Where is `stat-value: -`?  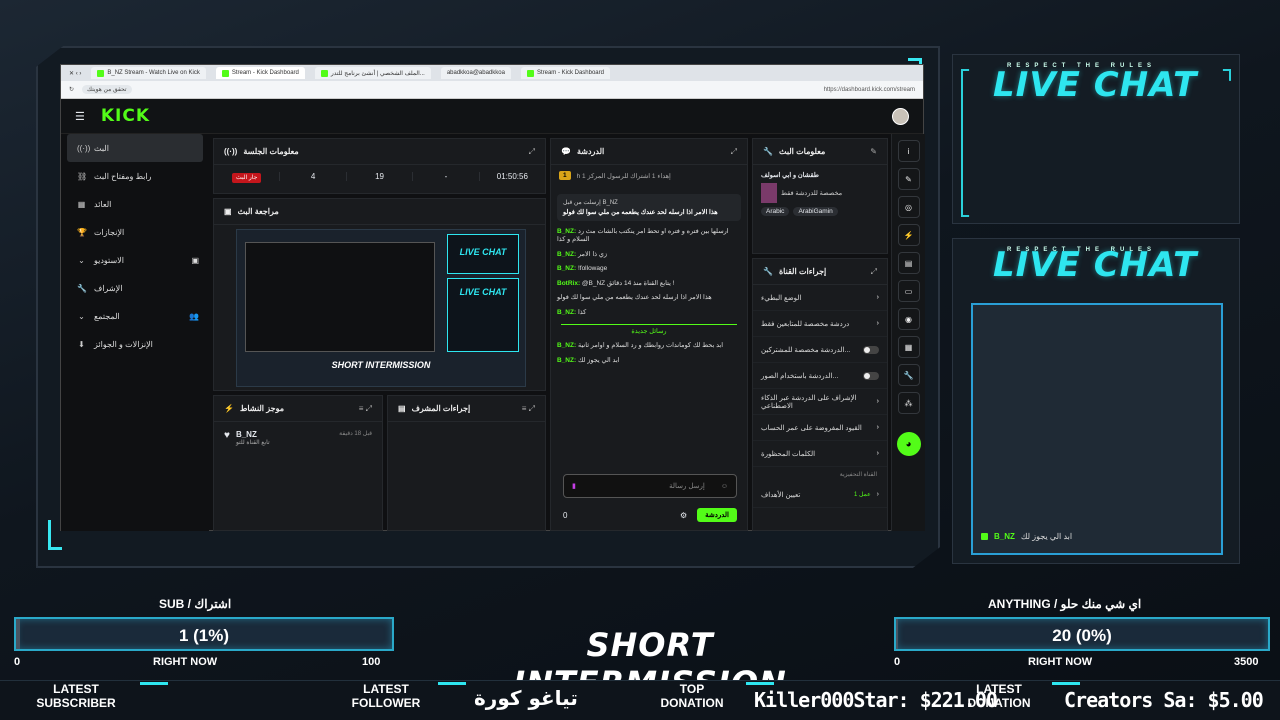
stat-value: - is located at coordinates (446, 176).